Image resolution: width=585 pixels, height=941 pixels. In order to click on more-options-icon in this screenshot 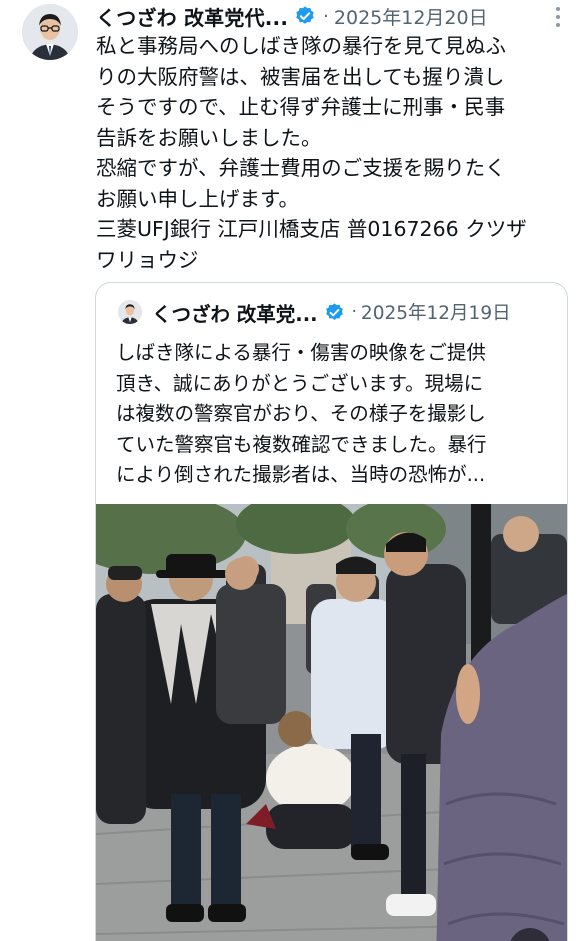, I will do `click(558, 17)`.